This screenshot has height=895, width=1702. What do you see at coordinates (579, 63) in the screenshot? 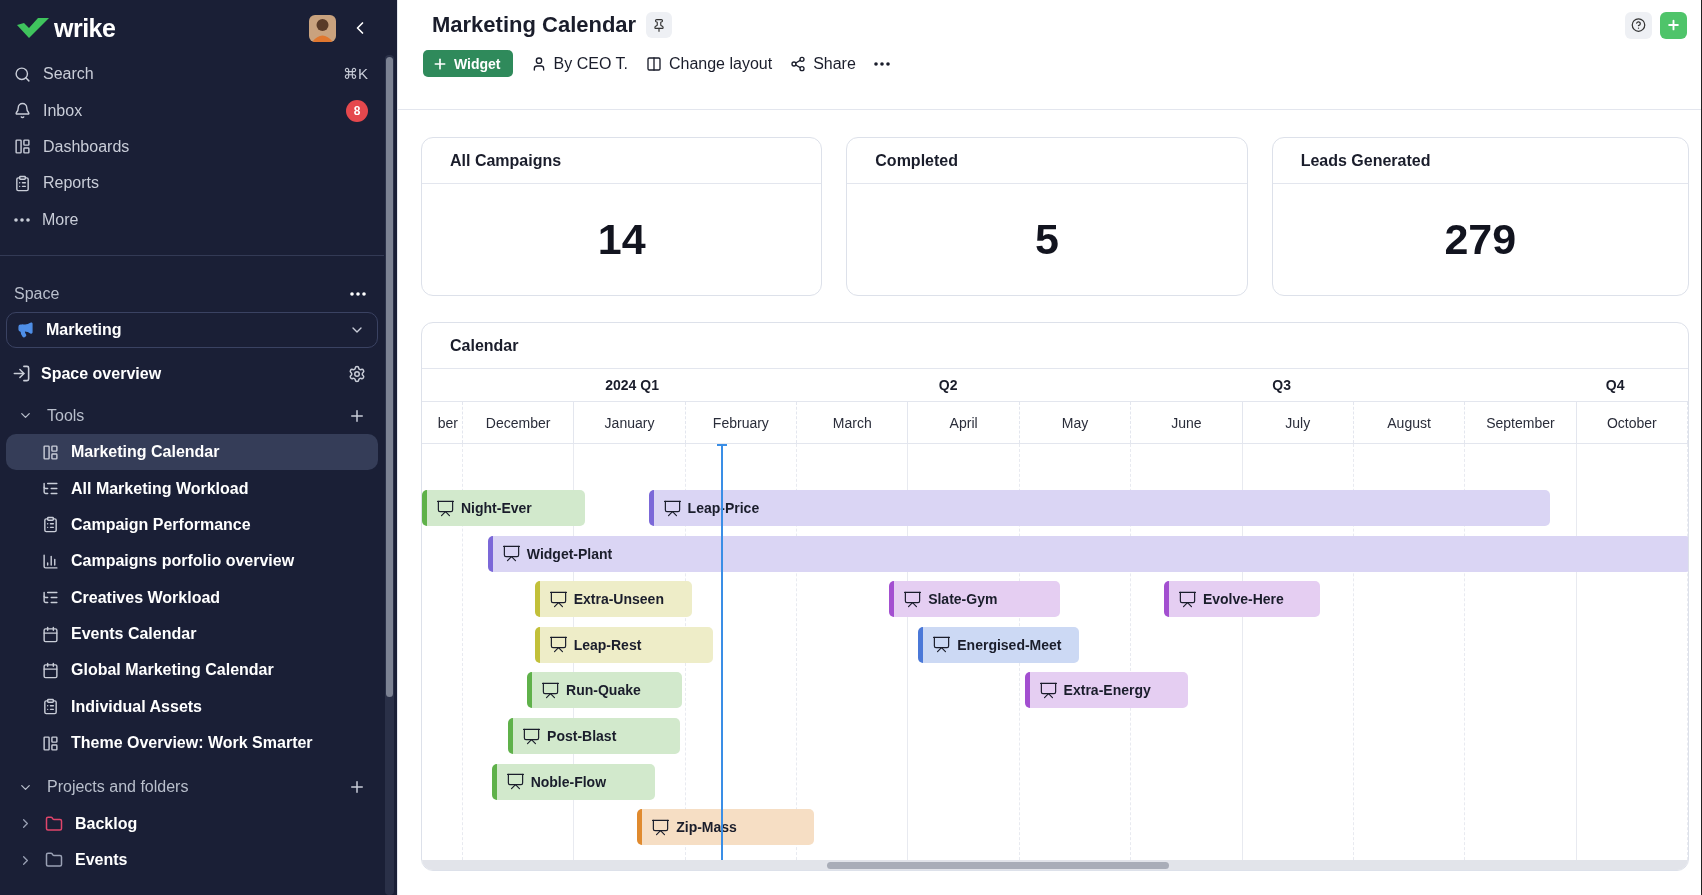
I see `owner-button: By CEO T.` at bounding box center [579, 63].